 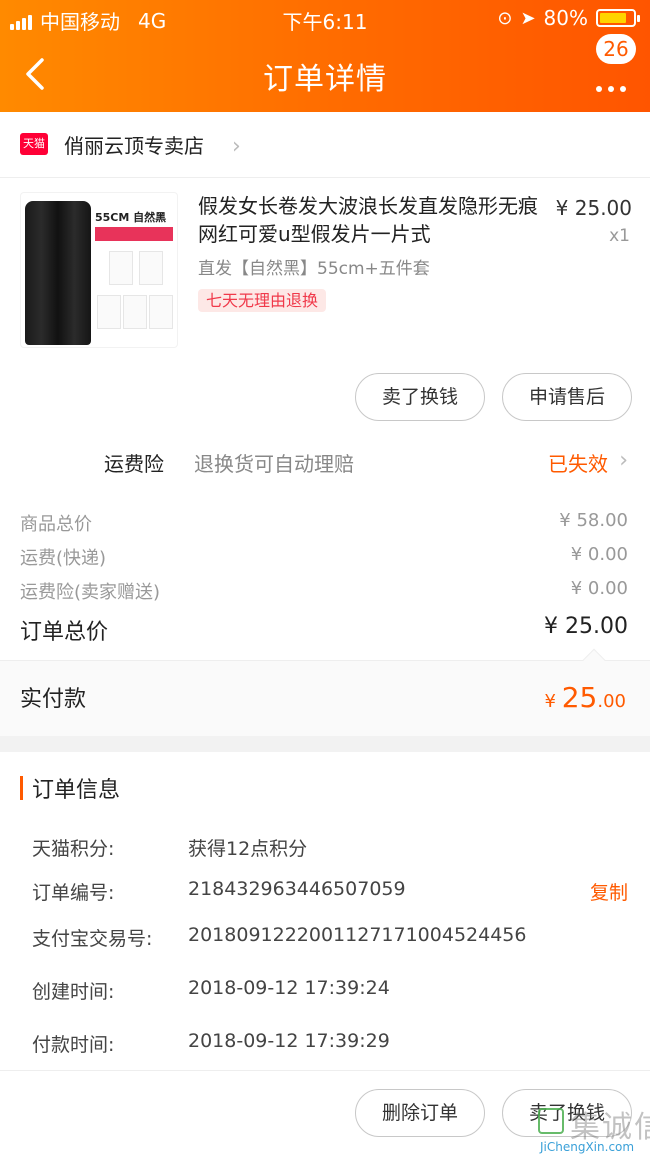 What do you see at coordinates (594, 660) in the screenshot?
I see `paid-notch` at bounding box center [594, 660].